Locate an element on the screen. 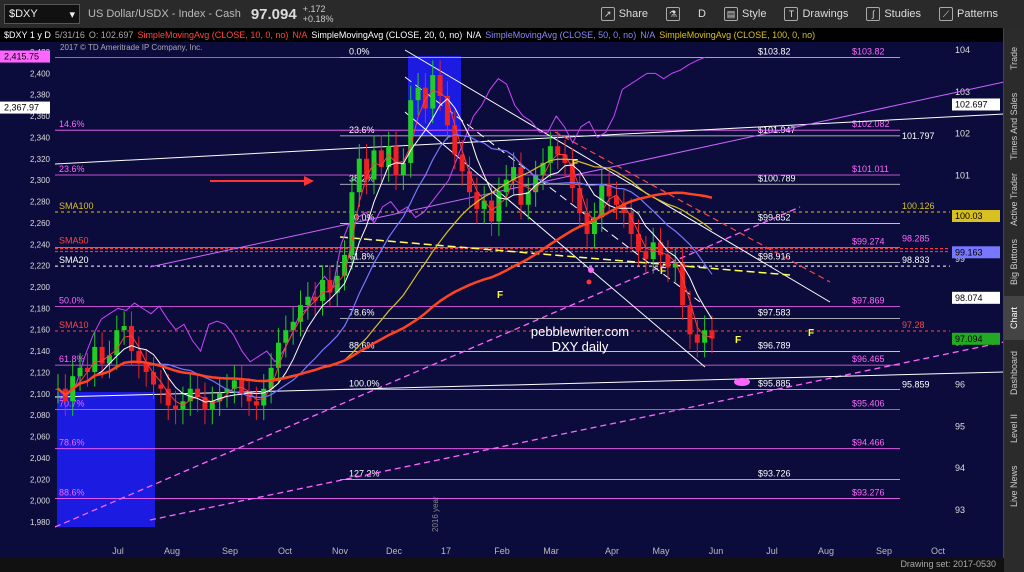 The image size is (1024, 572). rail-tab-trade: Trade is located at coordinates (1014, 58).